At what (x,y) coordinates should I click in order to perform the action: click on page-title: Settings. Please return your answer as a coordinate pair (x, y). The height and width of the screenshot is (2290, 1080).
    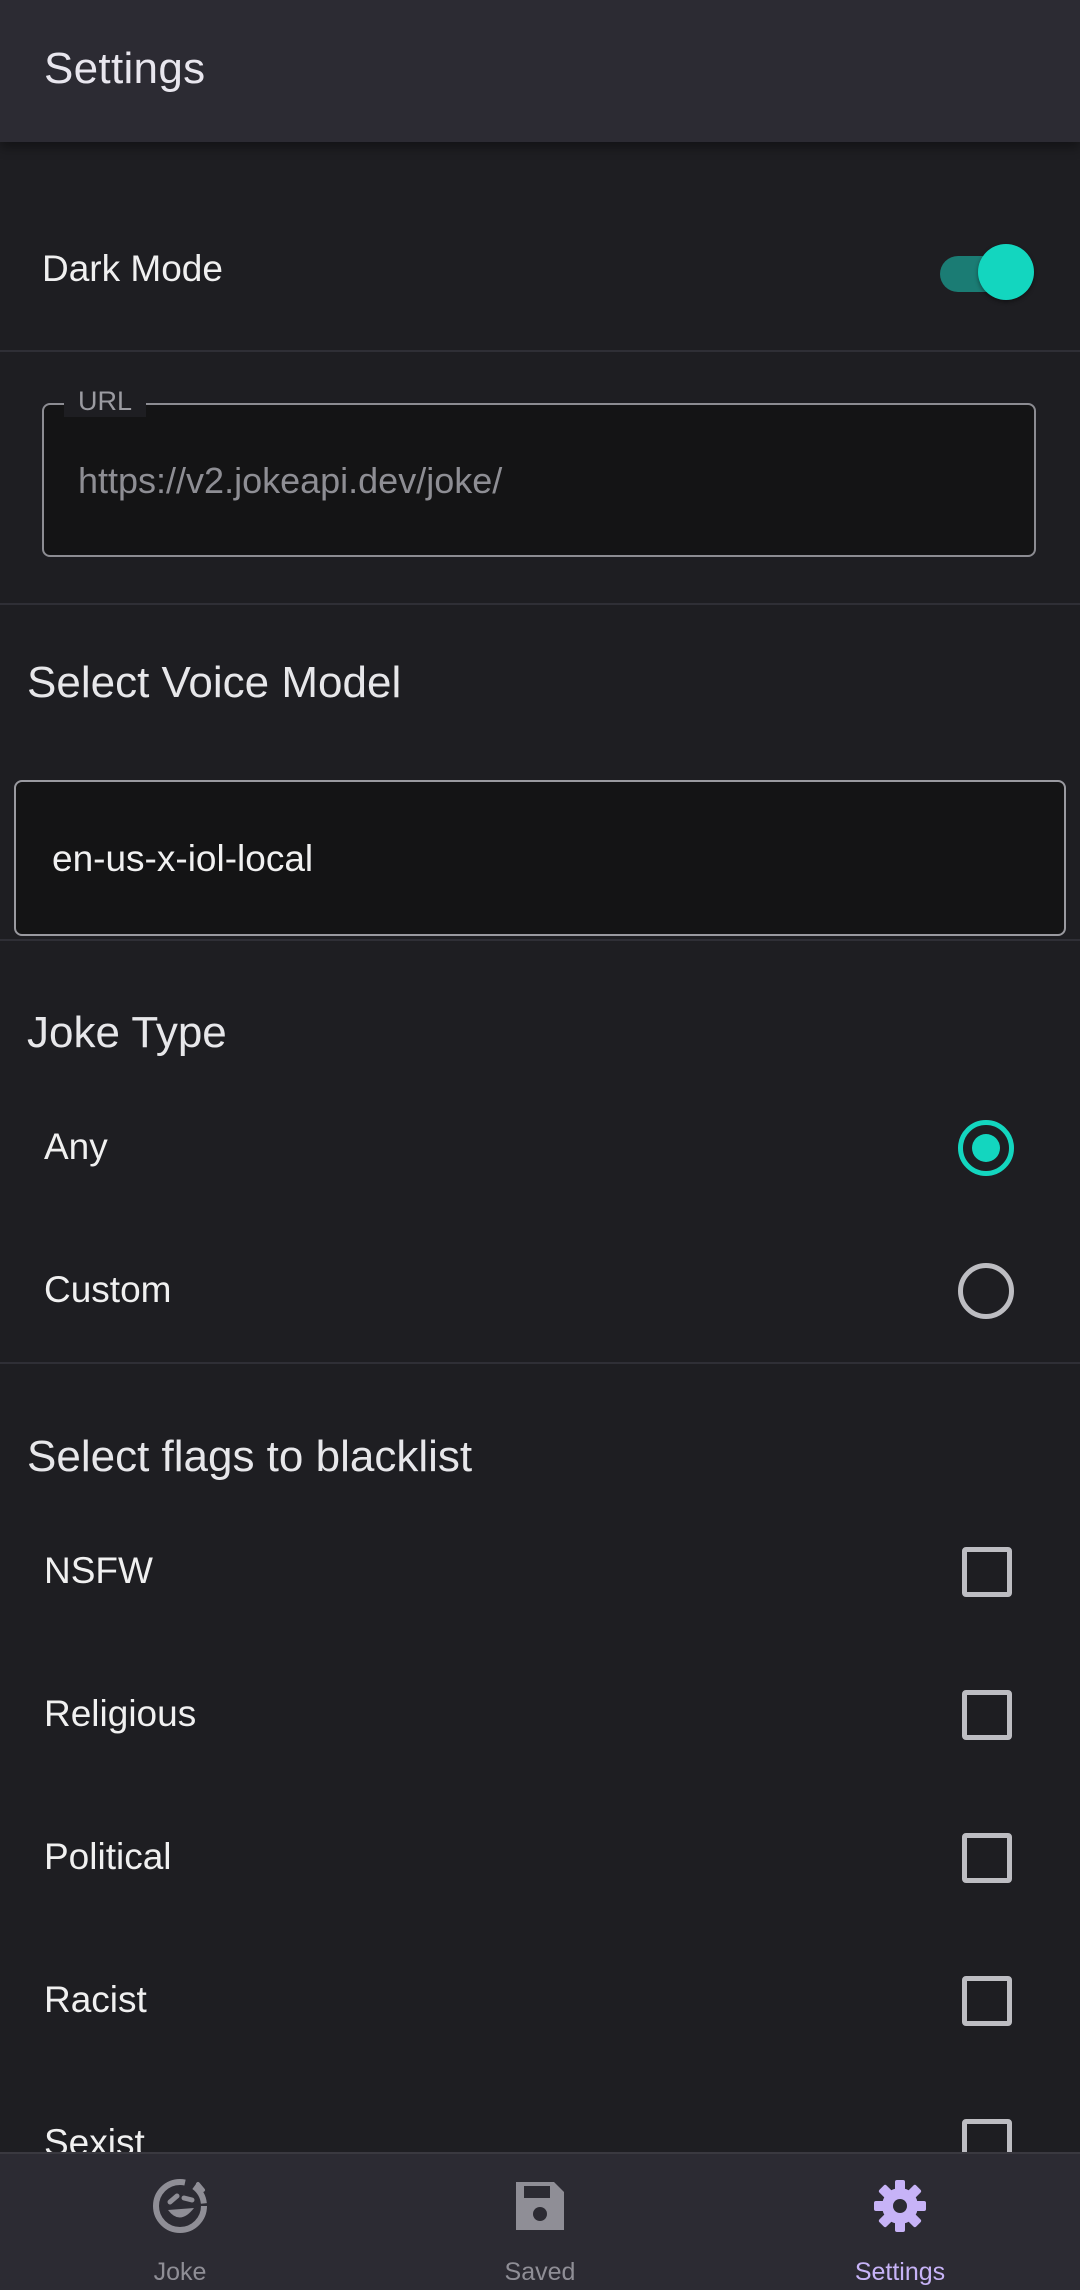
    Looking at the image, I should click on (125, 68).